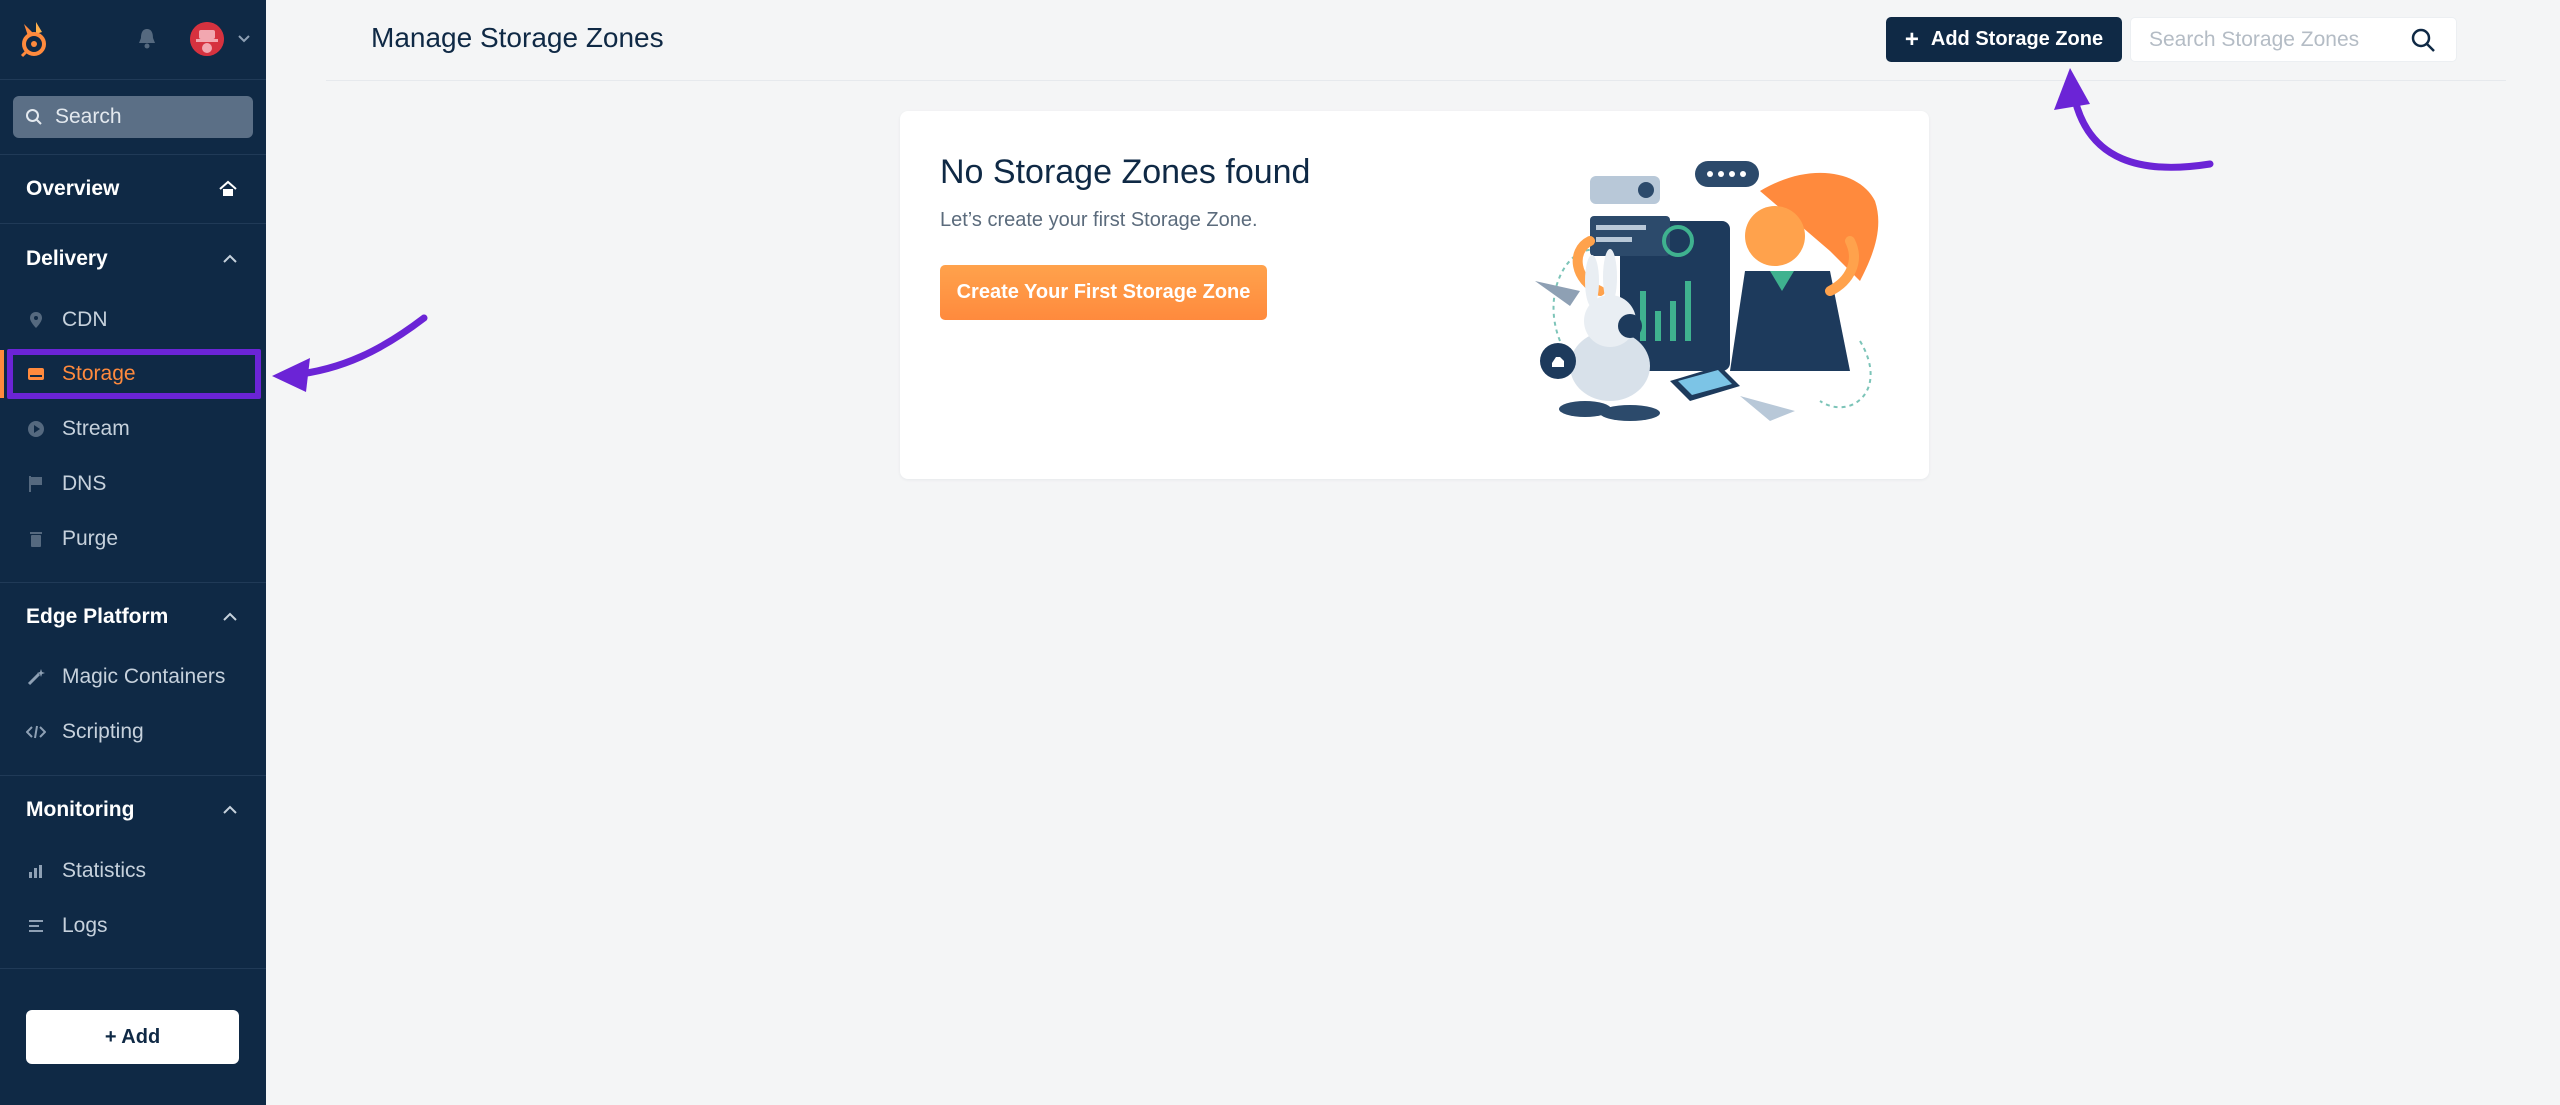 The width and height of the screenshot is (2560, 1105). I want to click on sidebar-item-magic-containers: Magic Containers, so click(133, 677).